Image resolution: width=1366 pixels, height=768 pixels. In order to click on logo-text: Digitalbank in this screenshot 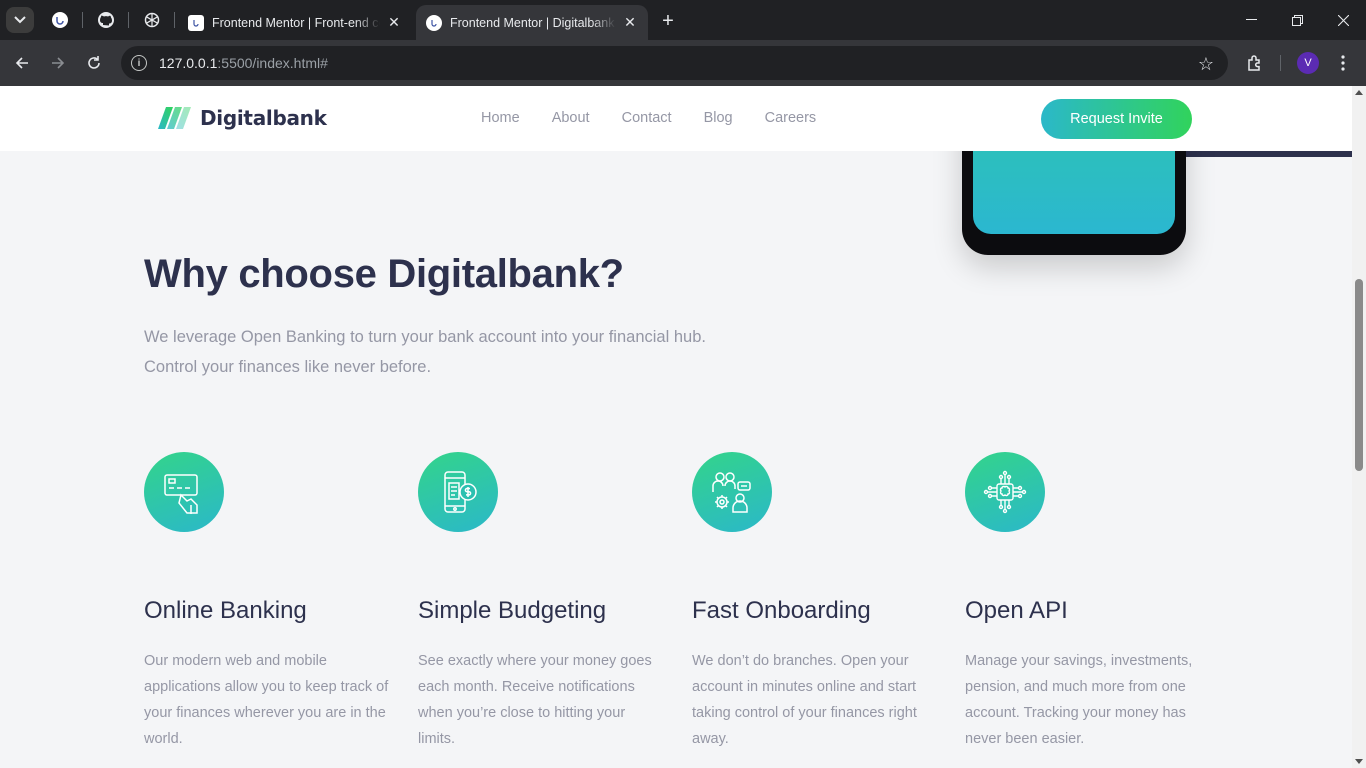, I will do `click(263, 118)`.